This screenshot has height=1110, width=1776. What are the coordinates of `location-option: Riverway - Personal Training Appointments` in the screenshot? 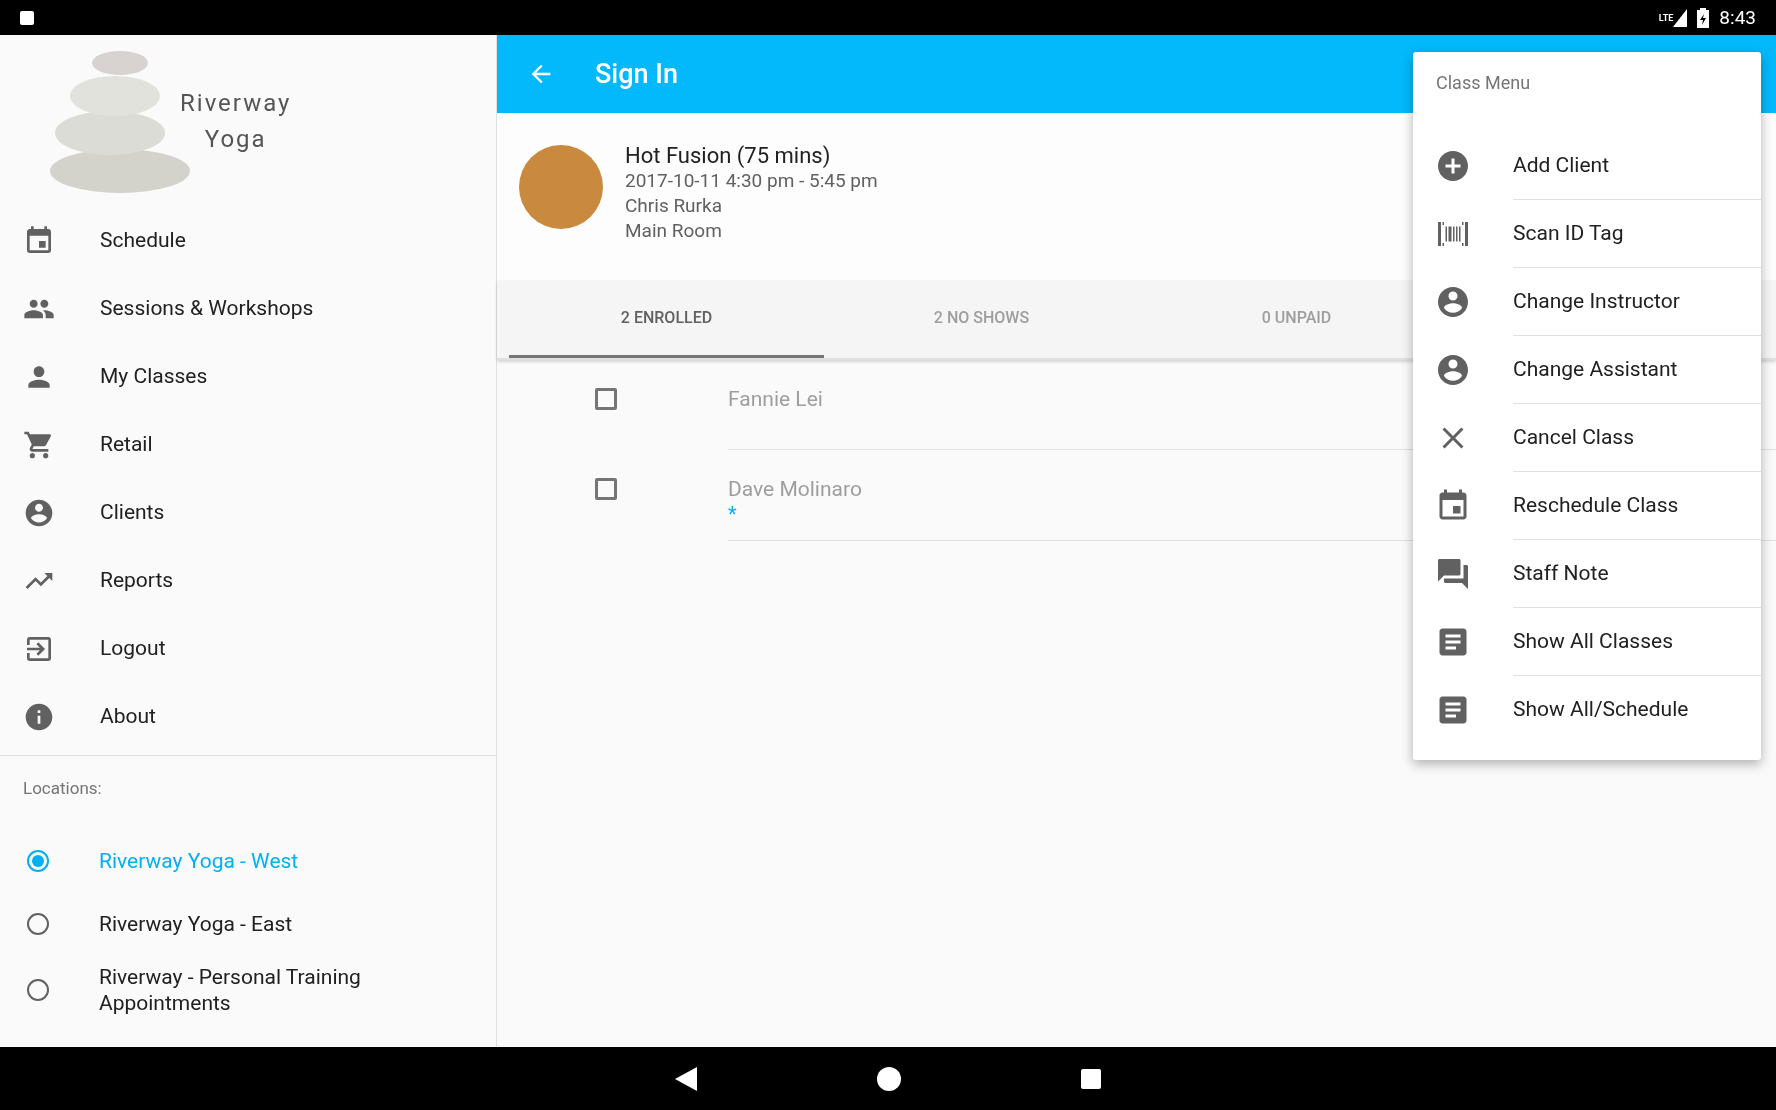 It's located at (248, 989).